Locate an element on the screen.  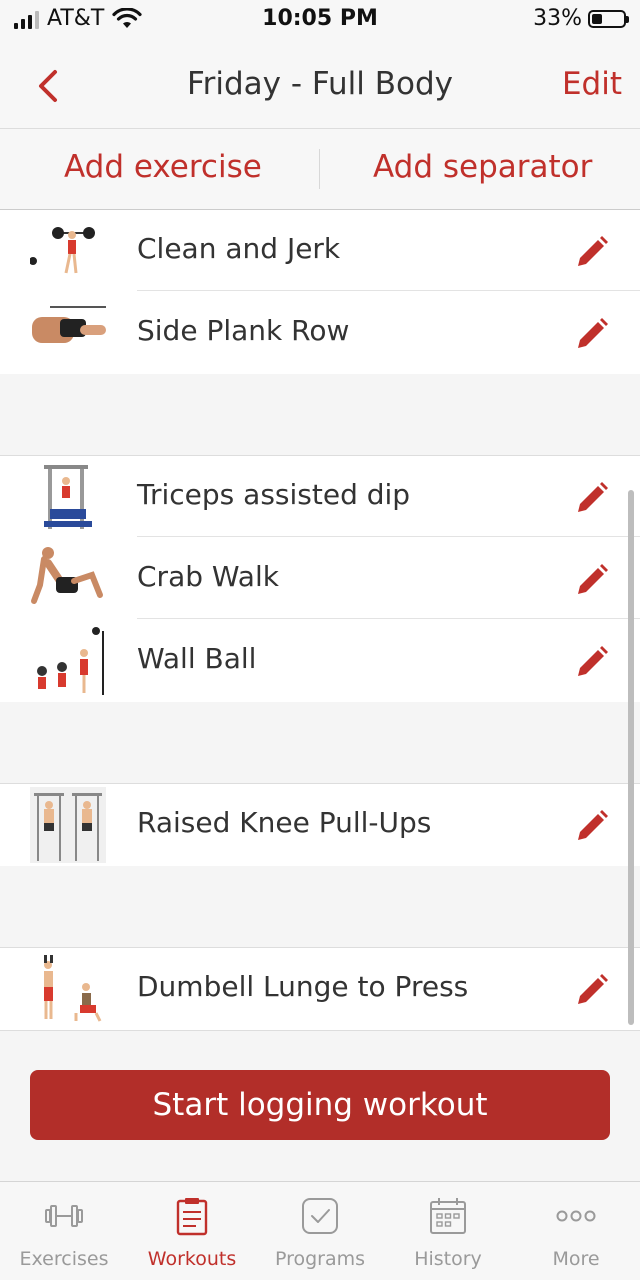
exercise-row-wall-ball: Wall Ball is located at coordinates (320, 661).